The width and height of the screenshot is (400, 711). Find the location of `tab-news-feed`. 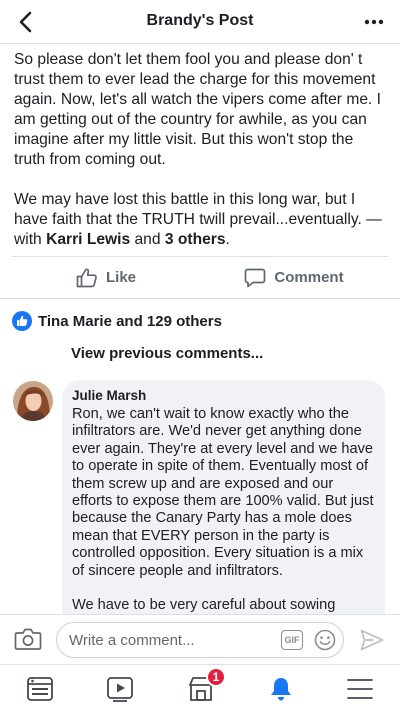

tab-news-feed is located at coordinates (40, 689).